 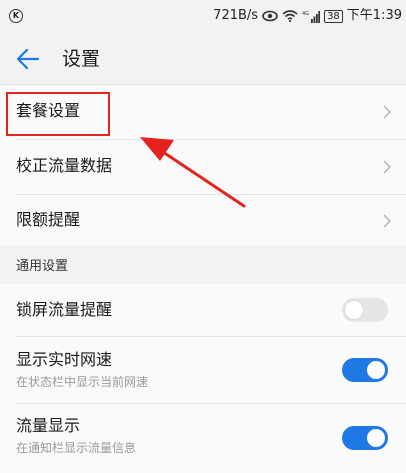 What do you see at coordinates (290, 16) in the screenshot?
I see `wifi-icon` at bounding box center [290, 16].